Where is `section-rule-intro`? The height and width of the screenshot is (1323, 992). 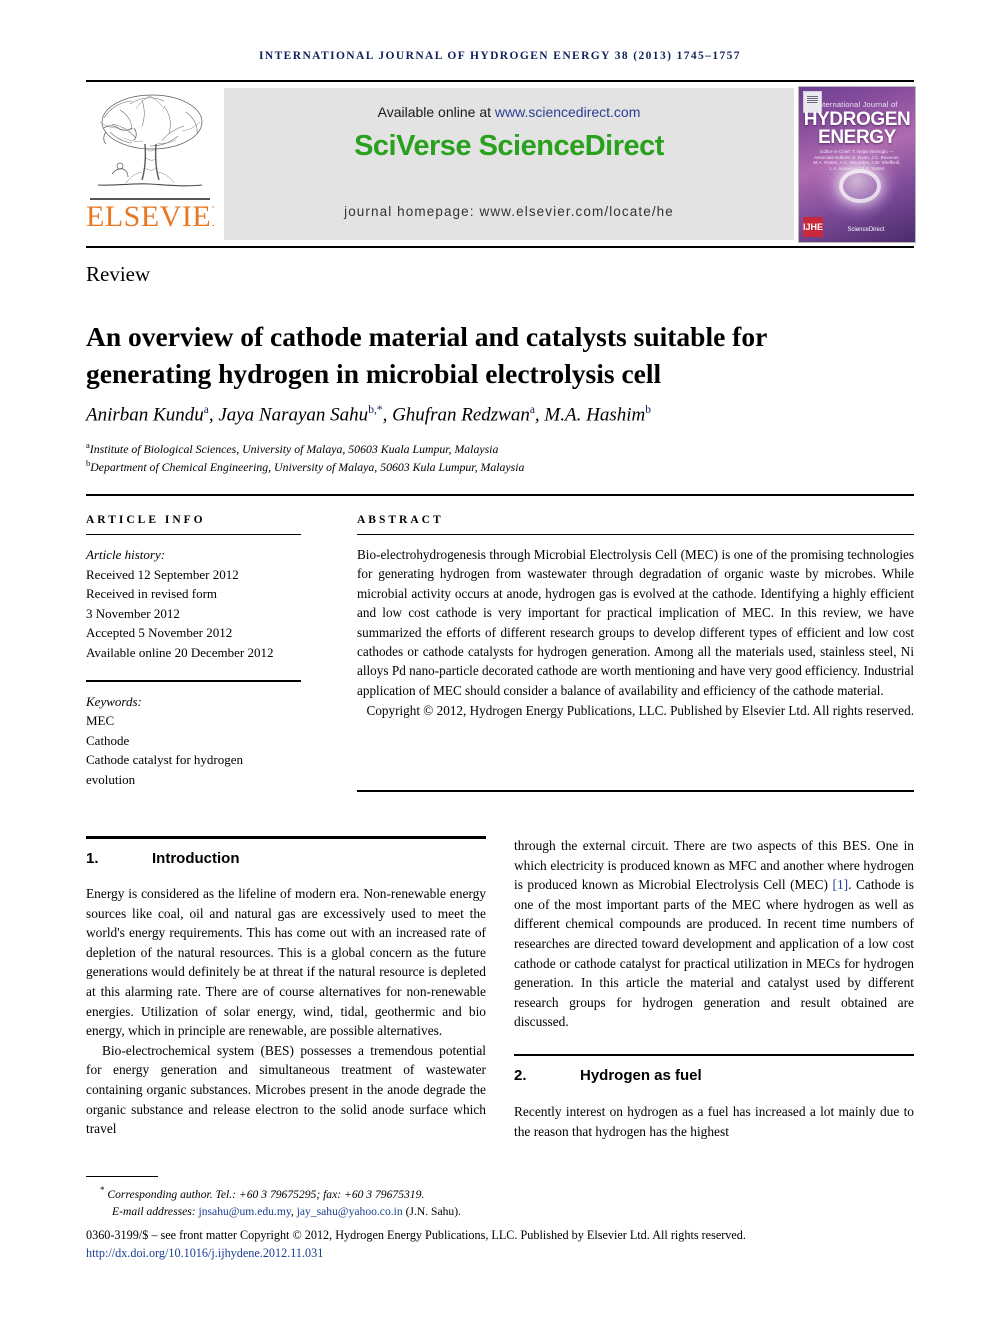 section-rule-intro is located at coordinates (286, 837).